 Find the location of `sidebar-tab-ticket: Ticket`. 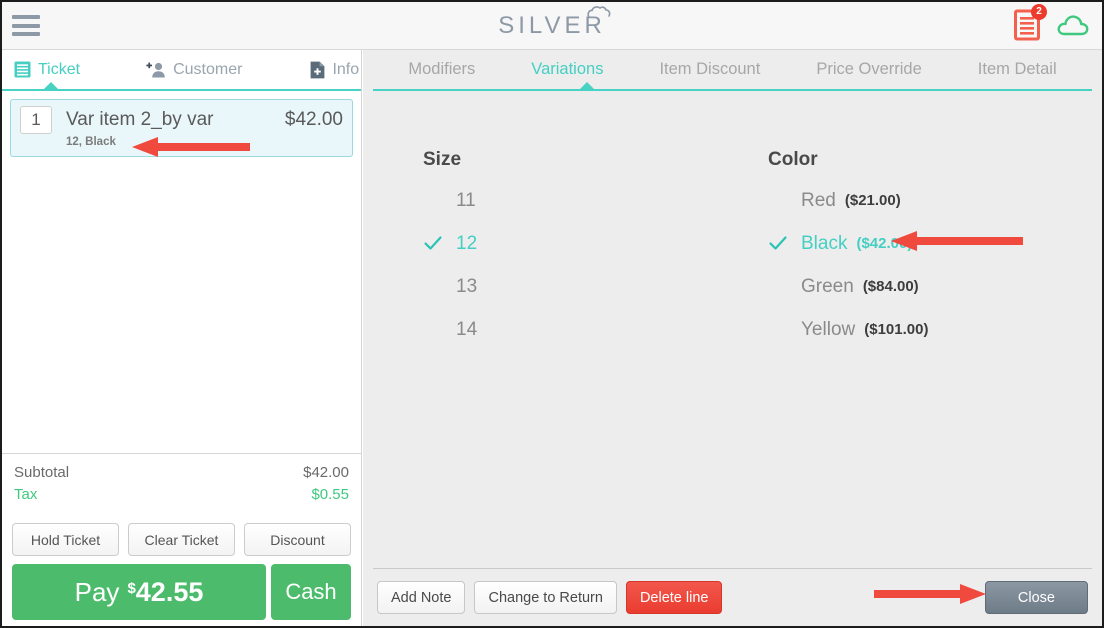

sidebar-tab-ticket: Ticket is located at coordinates (47, 70).